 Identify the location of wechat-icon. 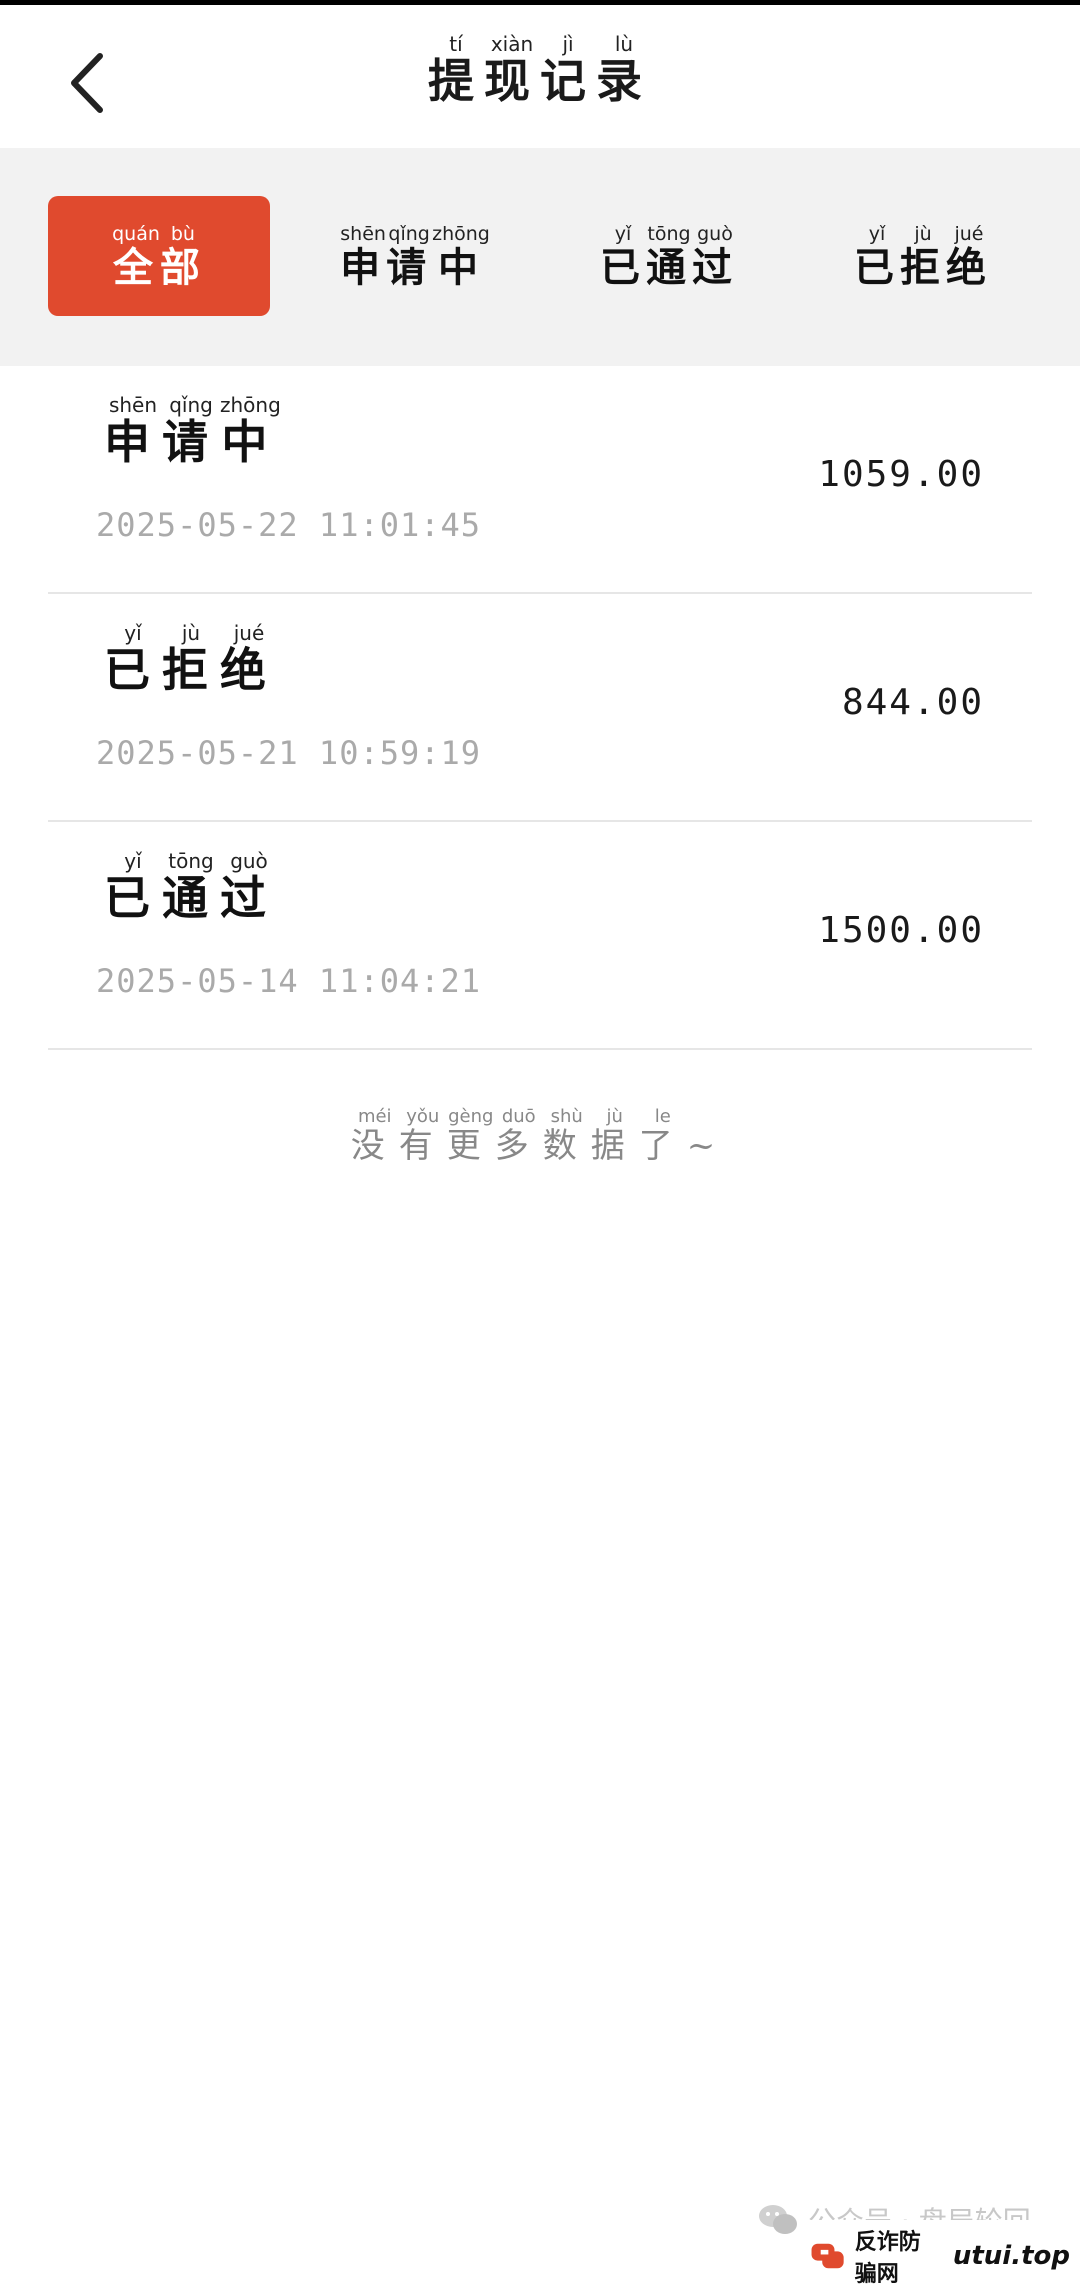
(778, 2219).